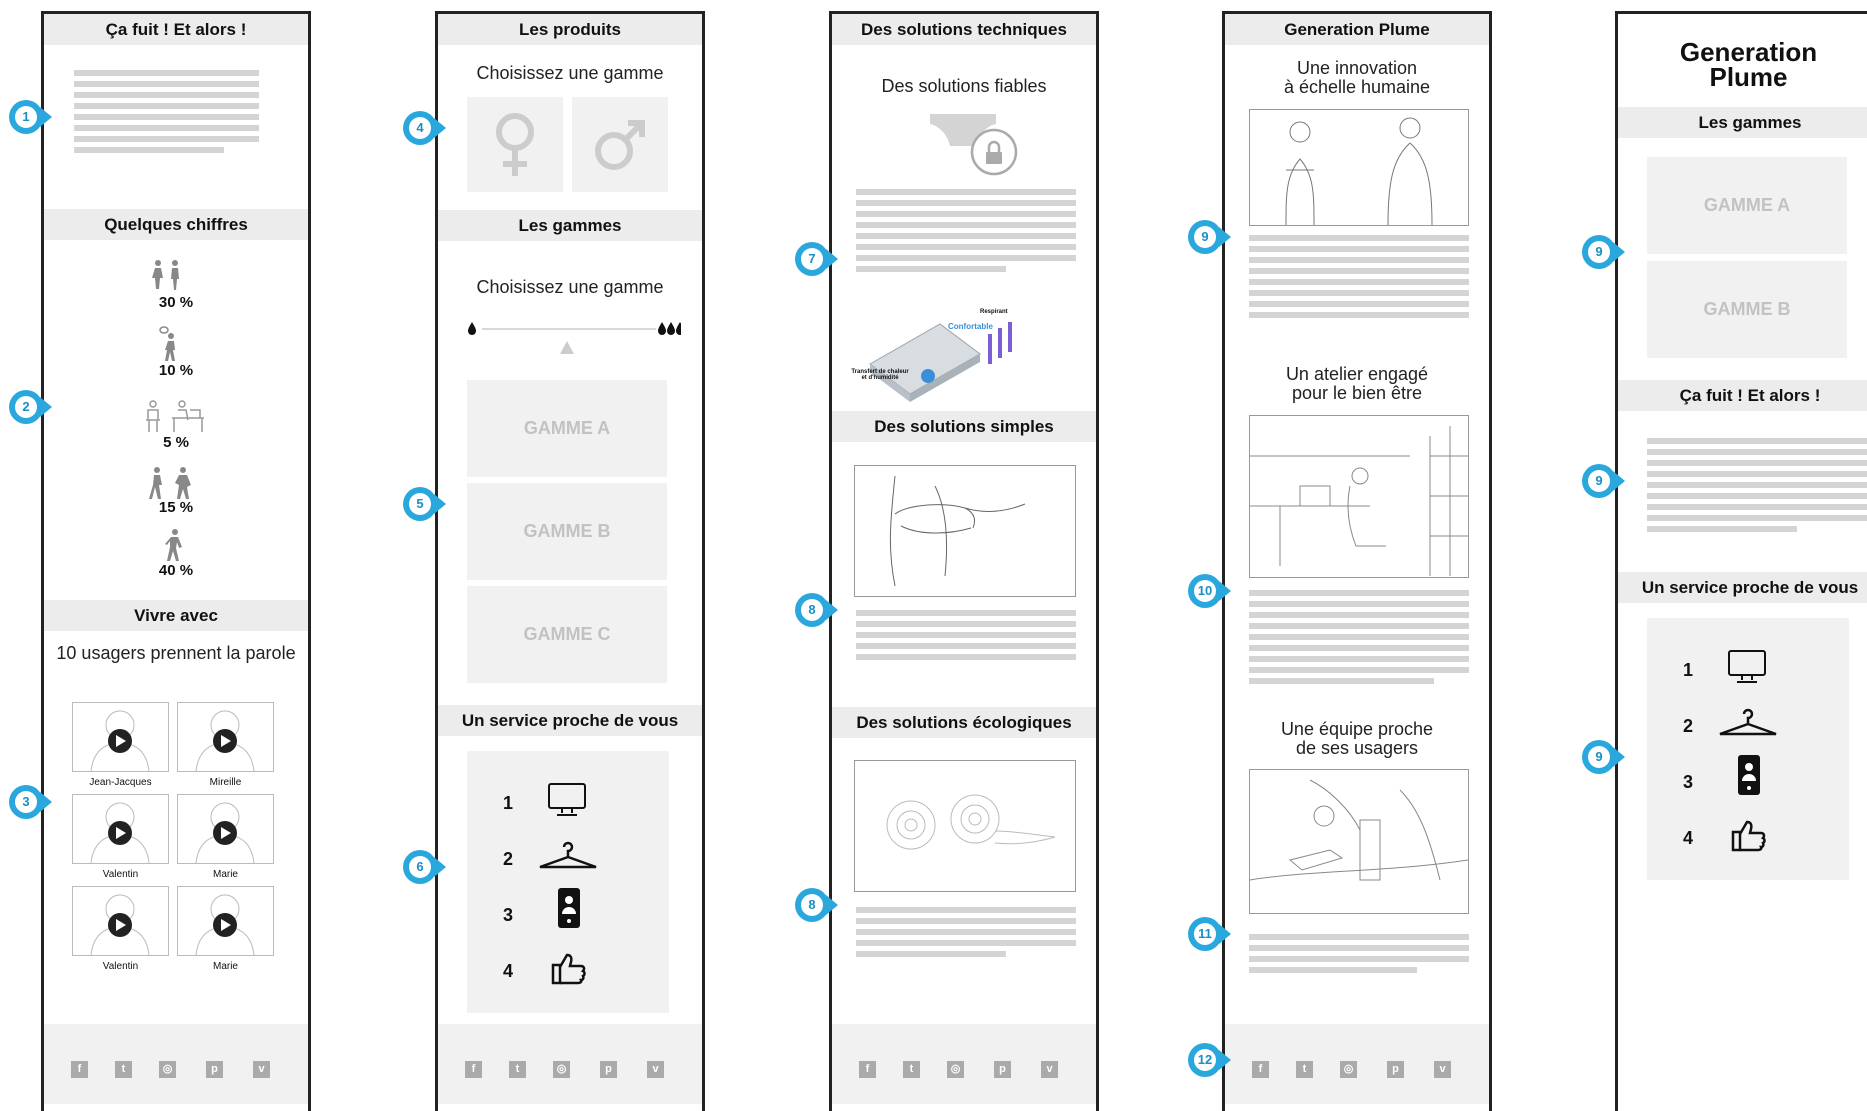  What do you see at coordinates (176, 570) in the screenshot?
I see `stat-40: 40 %` at bounding box center [176, 570].